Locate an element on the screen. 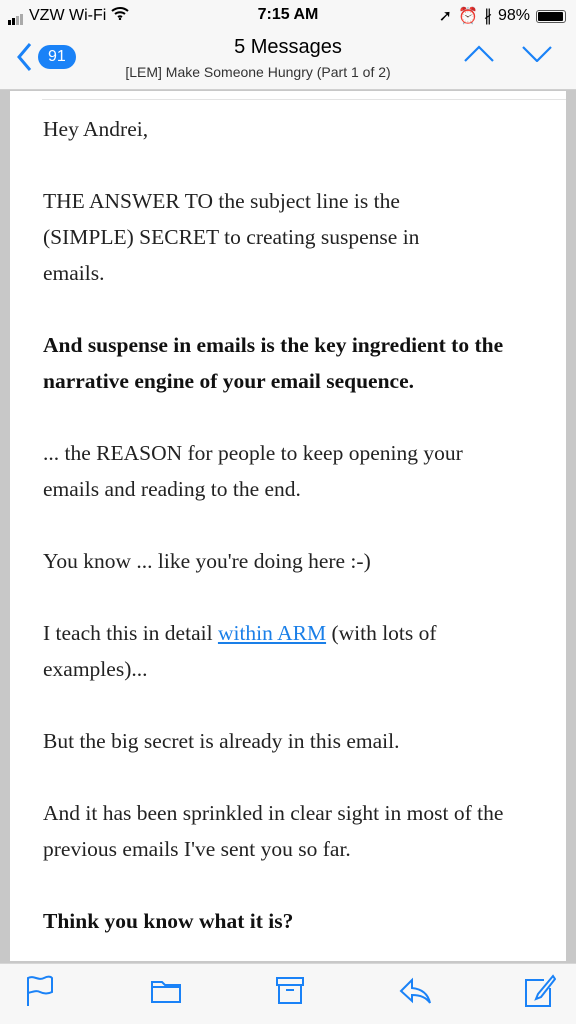 Image resolution: width=576 pixels, height=1024 pixels. location-icon: ➚ is located at coordinates (445, 16).